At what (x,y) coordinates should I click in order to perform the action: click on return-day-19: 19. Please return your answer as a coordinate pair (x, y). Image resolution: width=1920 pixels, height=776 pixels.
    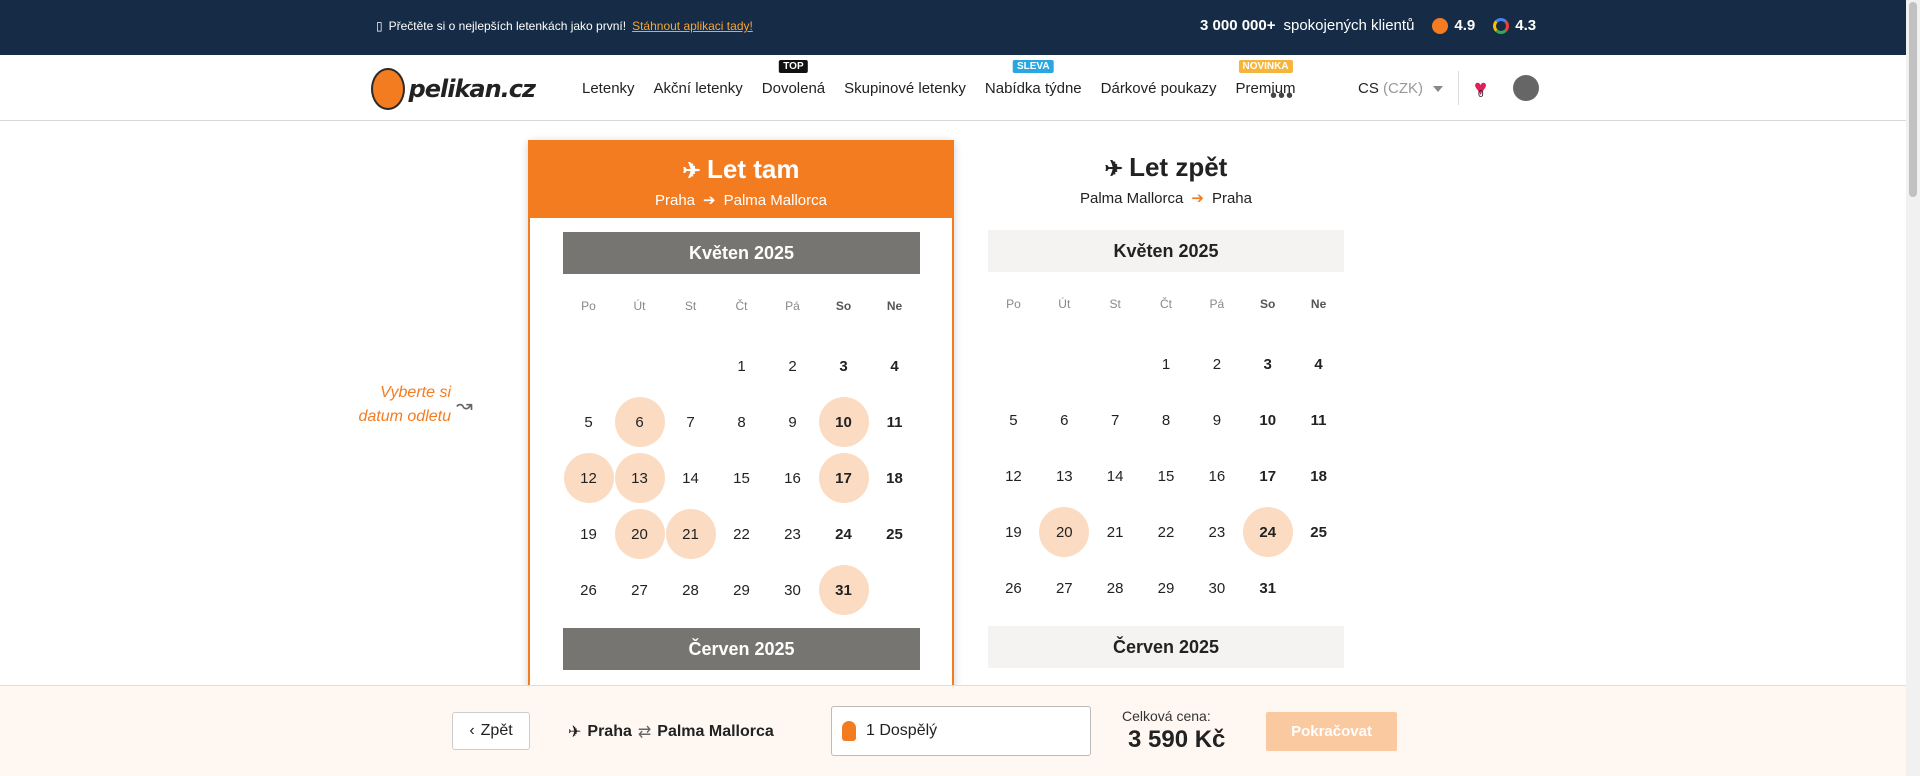
    Looking at the image, I should click on (1013, 532).